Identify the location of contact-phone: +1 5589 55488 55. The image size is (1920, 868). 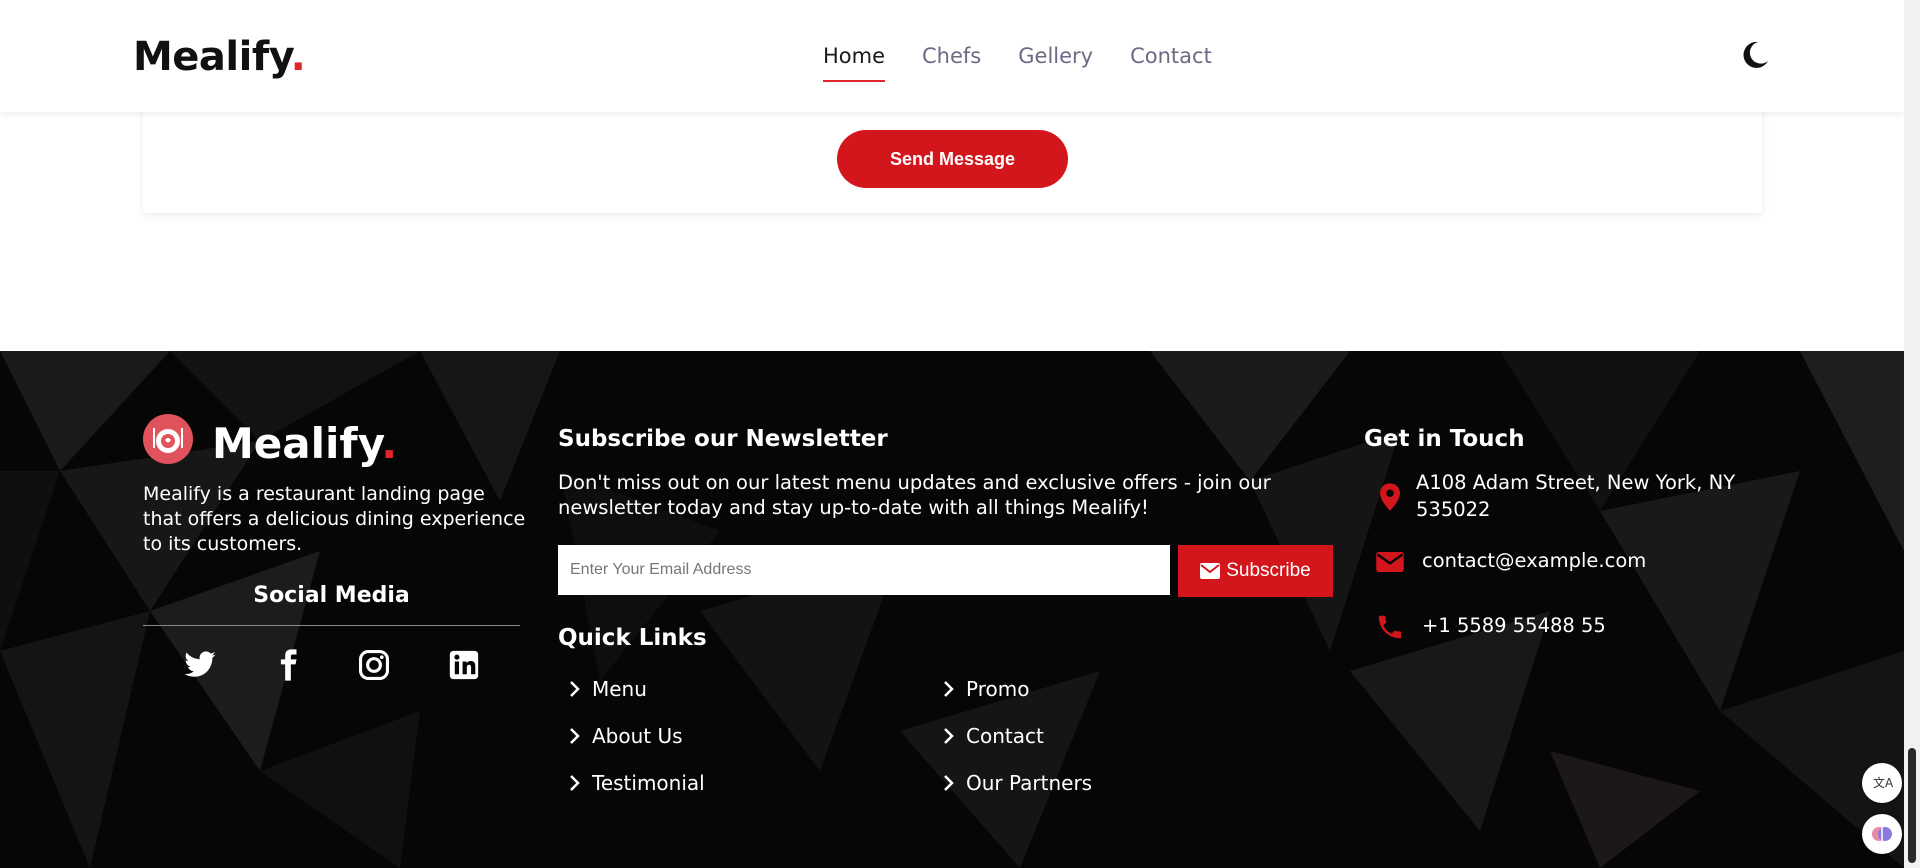
(1514, 625).